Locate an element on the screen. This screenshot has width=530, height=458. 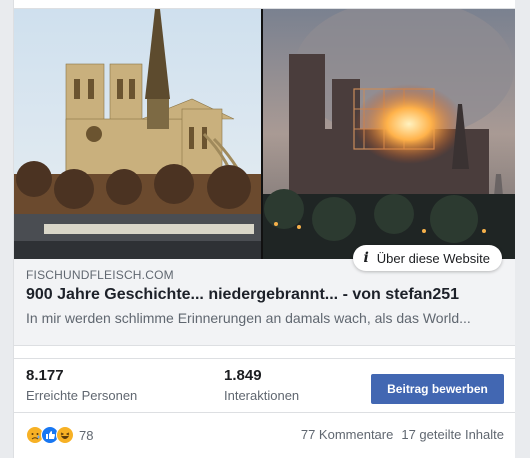
about-website-button: i Über diese Website is located at coordinates (427, 258).